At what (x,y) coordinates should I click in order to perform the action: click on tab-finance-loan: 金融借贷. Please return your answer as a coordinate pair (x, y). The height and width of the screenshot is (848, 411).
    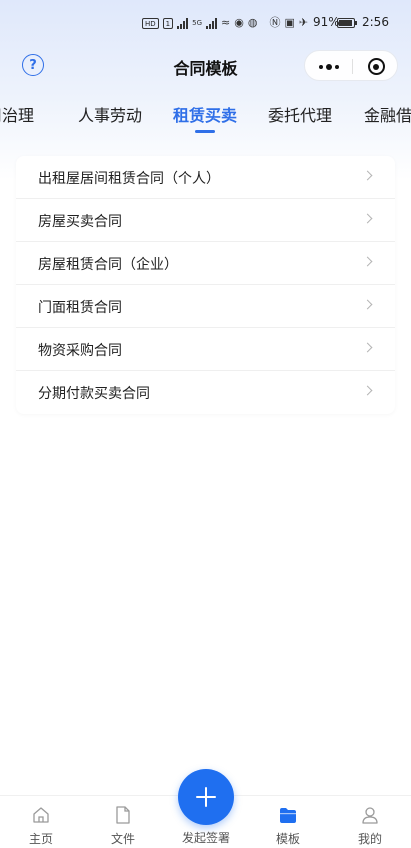
    Looking at the image, I should click on (387, 114).